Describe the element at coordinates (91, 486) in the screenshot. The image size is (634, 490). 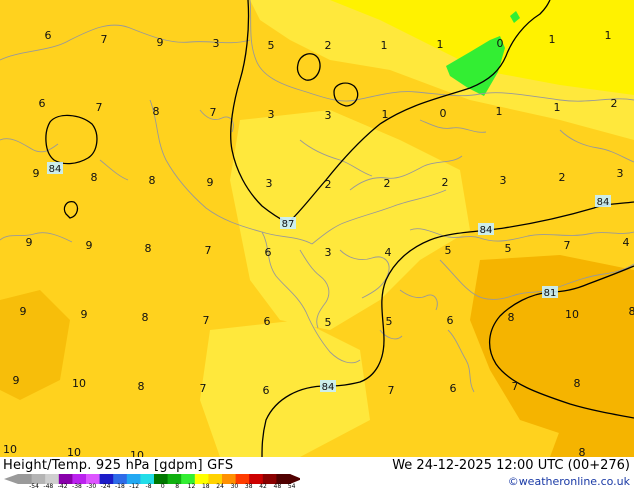
I see `scale-tick-label: -30` at that location.